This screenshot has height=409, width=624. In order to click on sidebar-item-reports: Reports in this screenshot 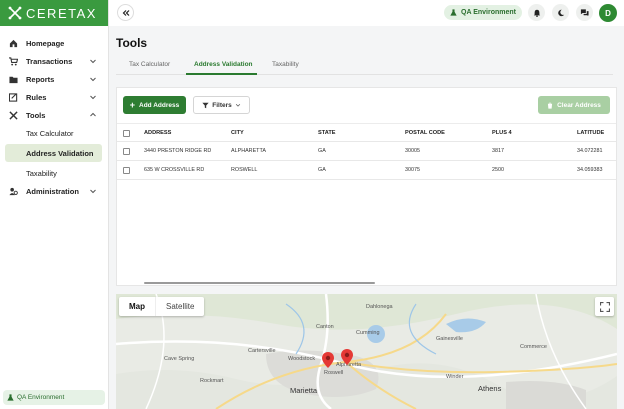, I will do `click(54, 79)`.